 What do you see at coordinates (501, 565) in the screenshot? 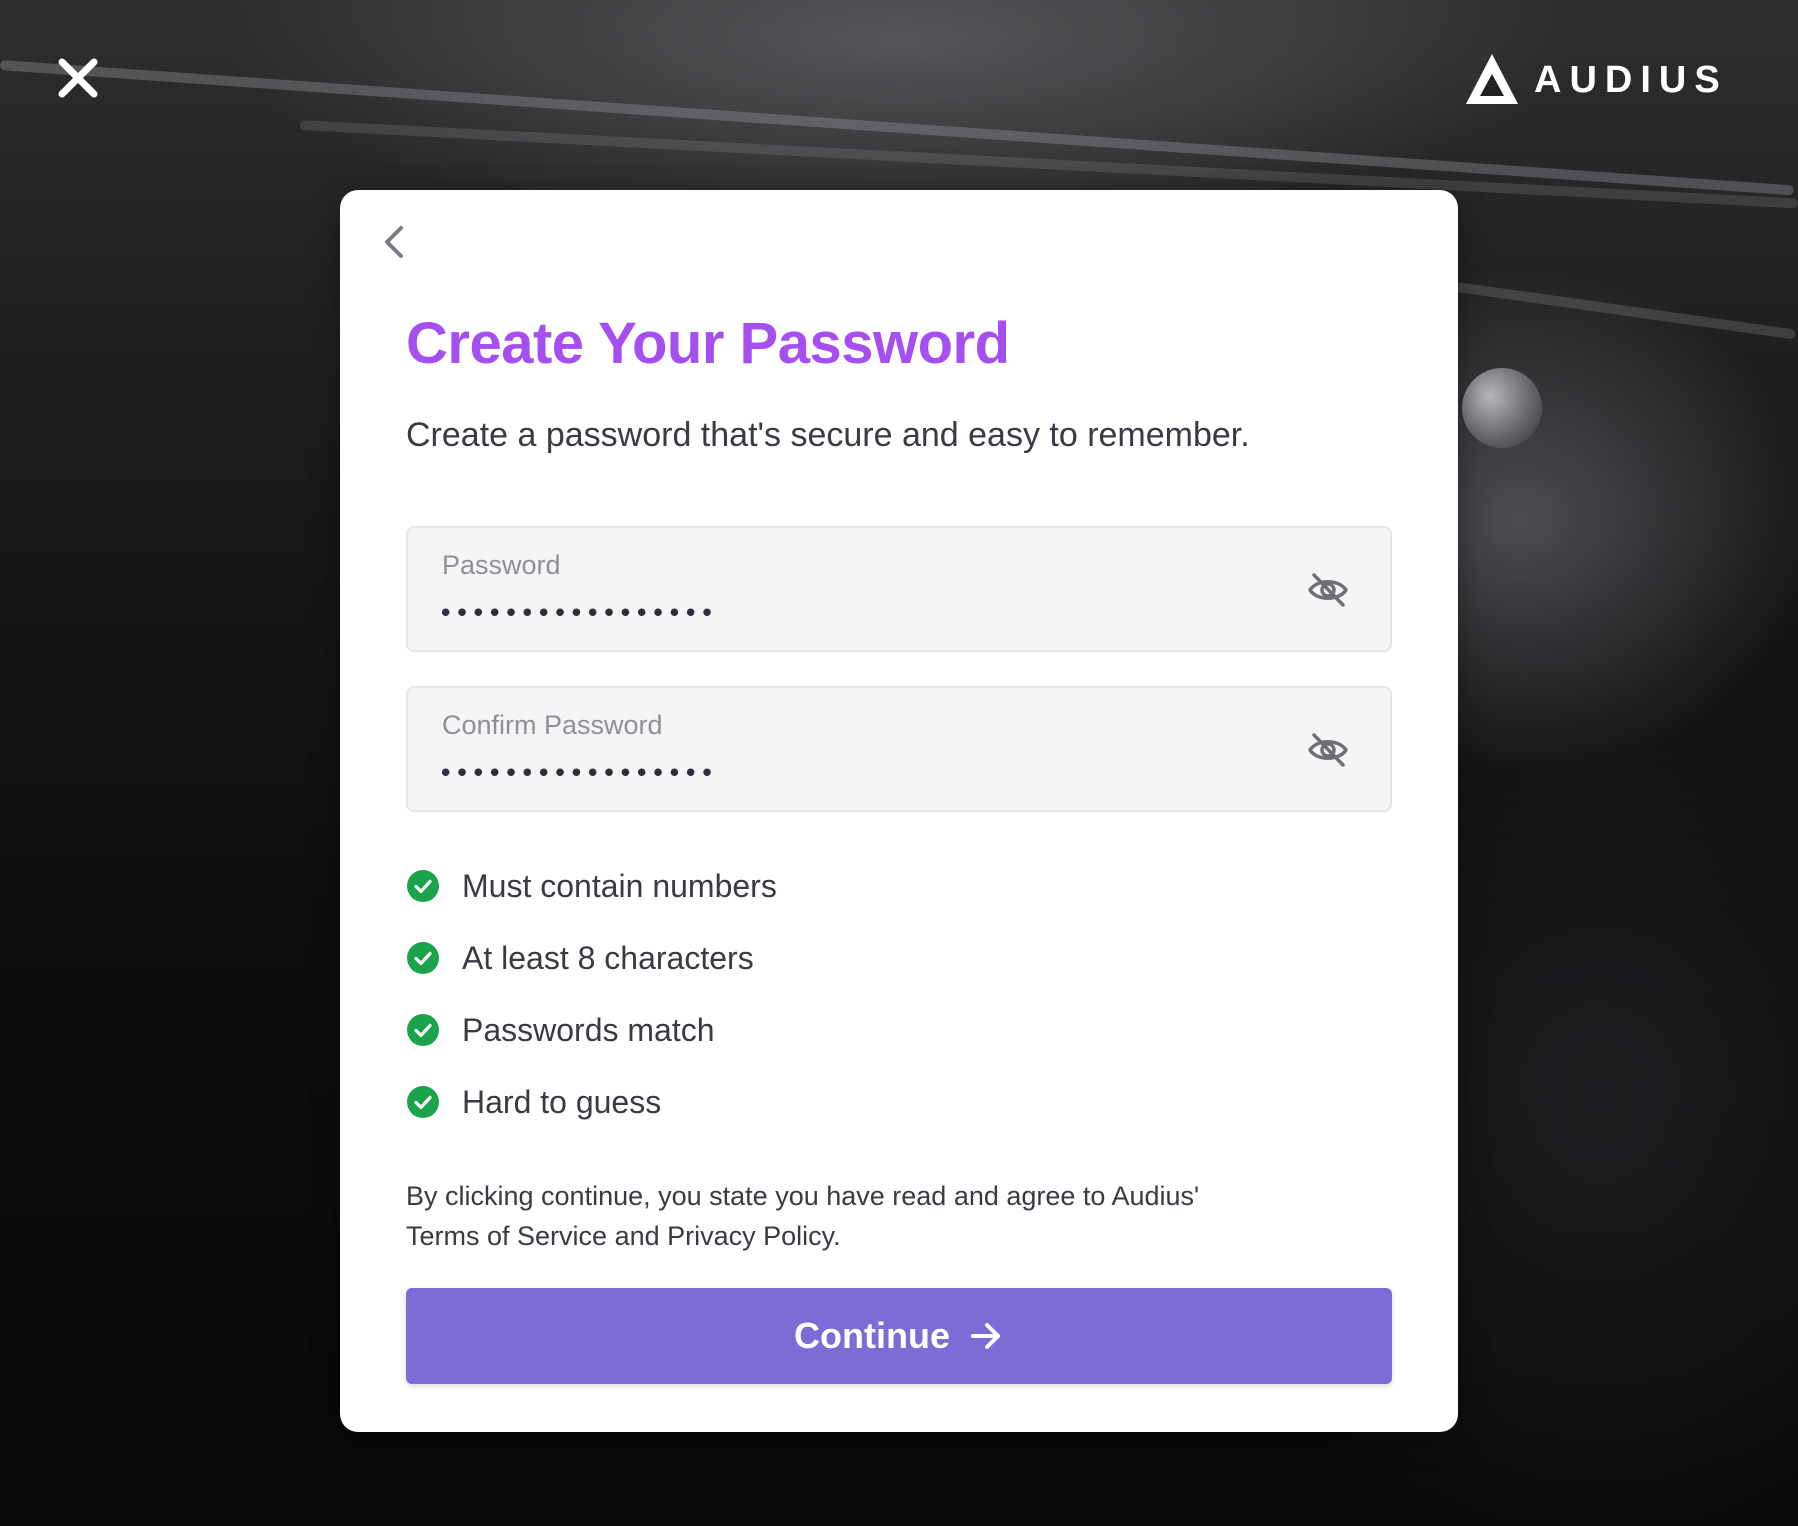
I see `password-label: Password` at bounding box center [501, 565].